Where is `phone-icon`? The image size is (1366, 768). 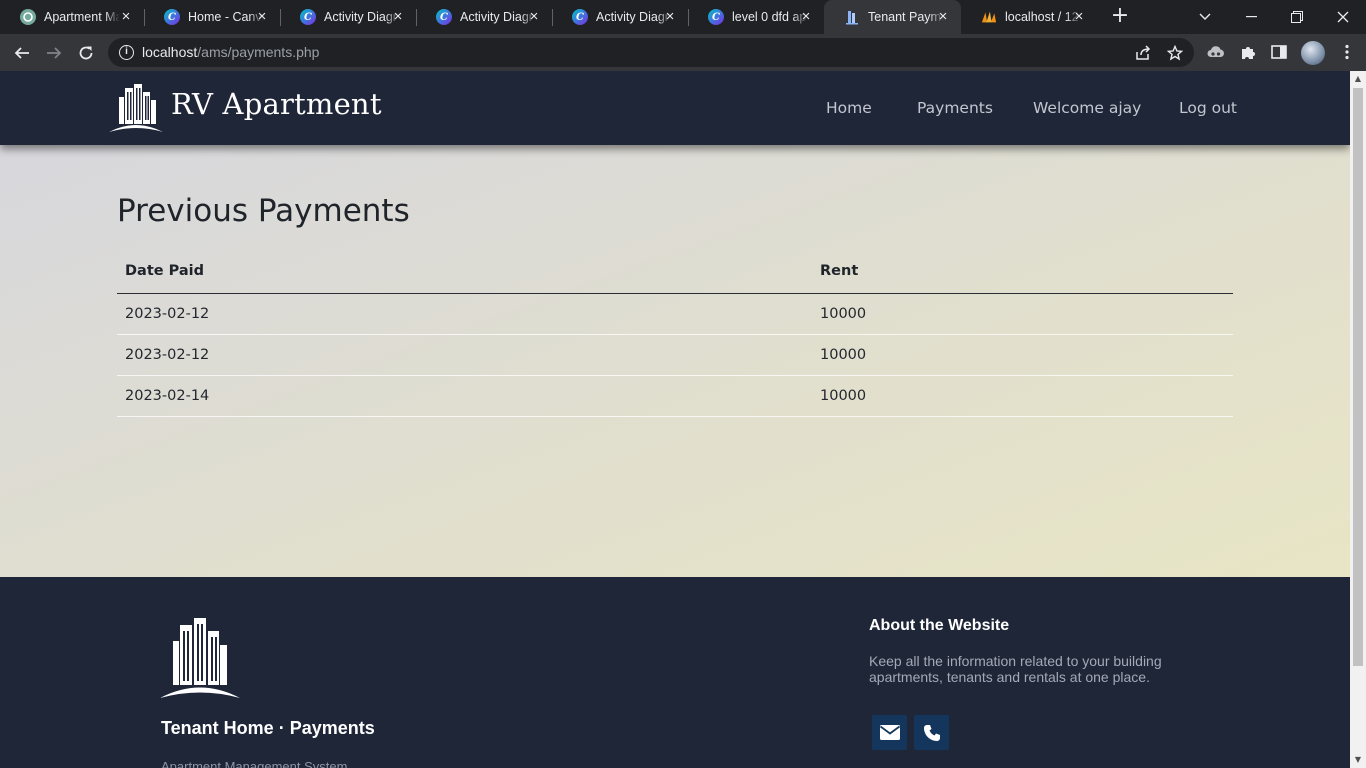 phone-icon is located at coordinates (931, 732).